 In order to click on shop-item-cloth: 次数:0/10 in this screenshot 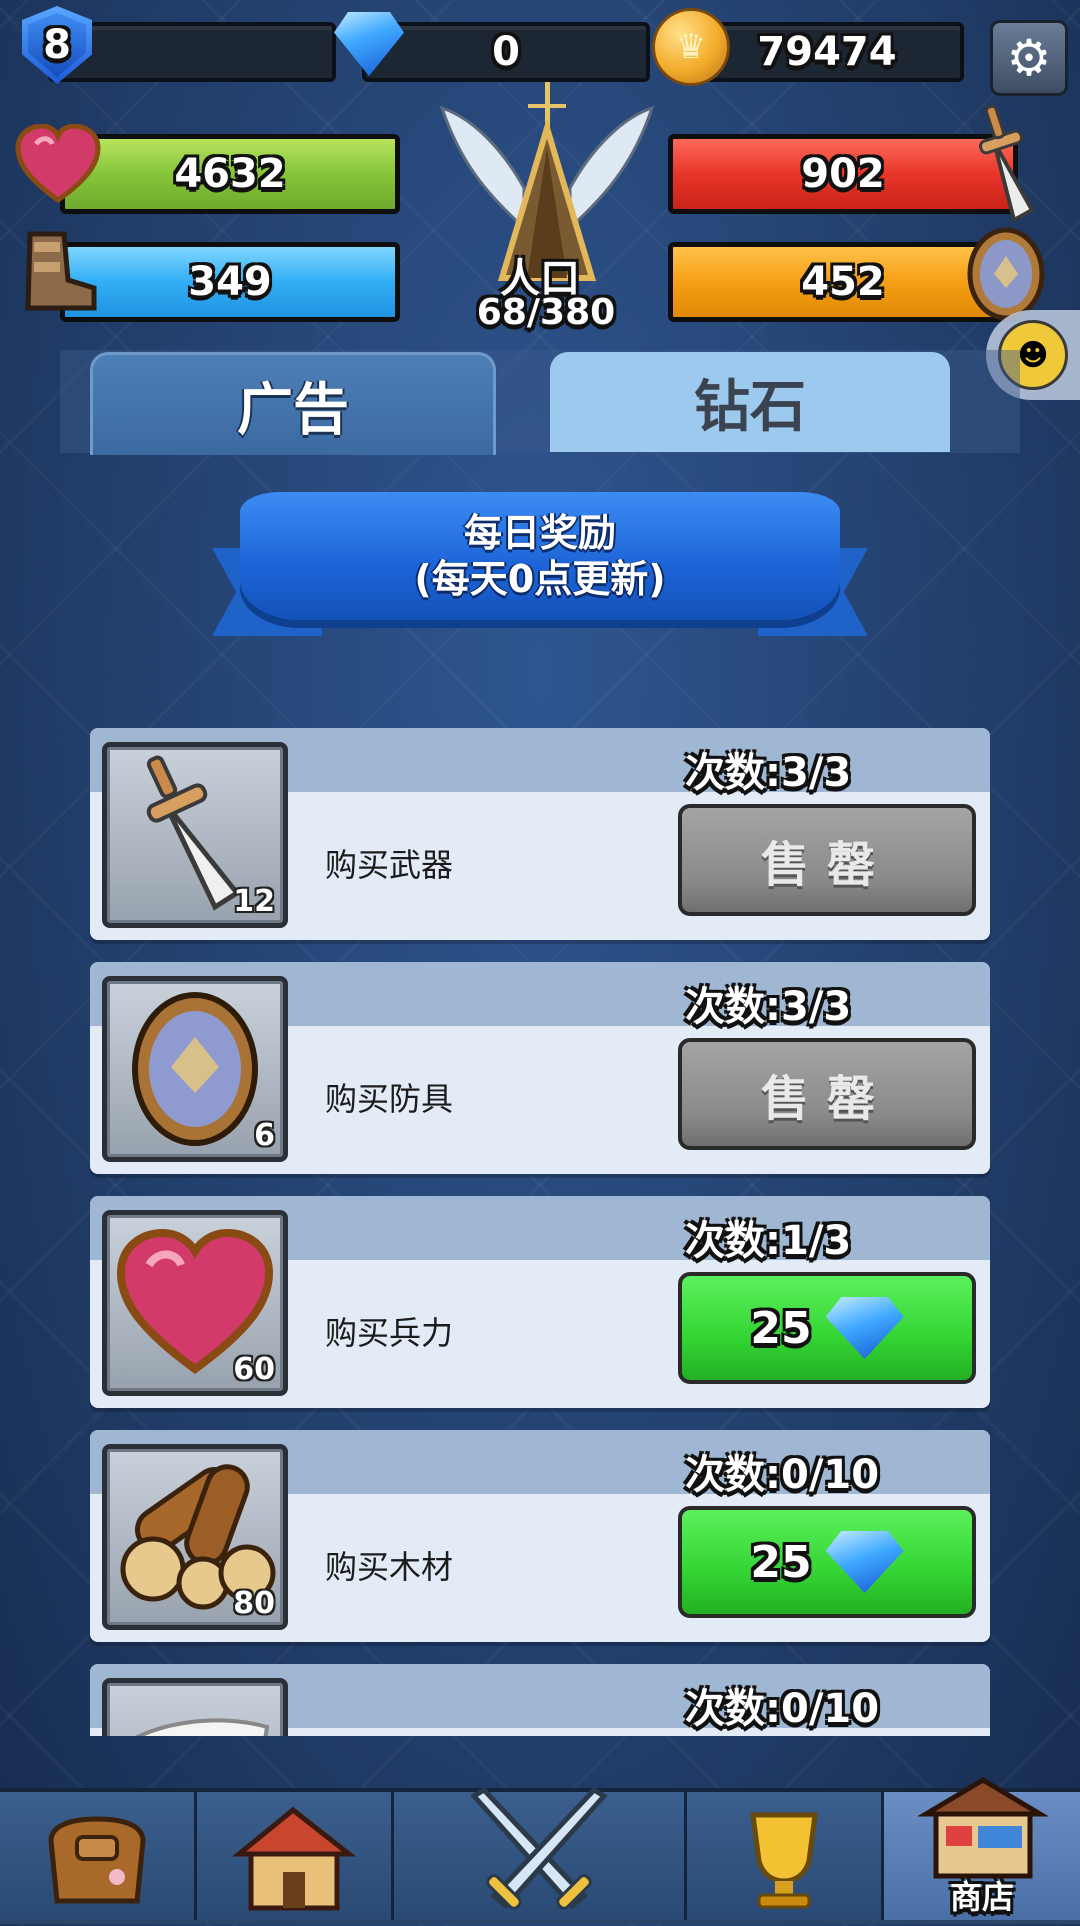, I will do `click(540, 1700)`.